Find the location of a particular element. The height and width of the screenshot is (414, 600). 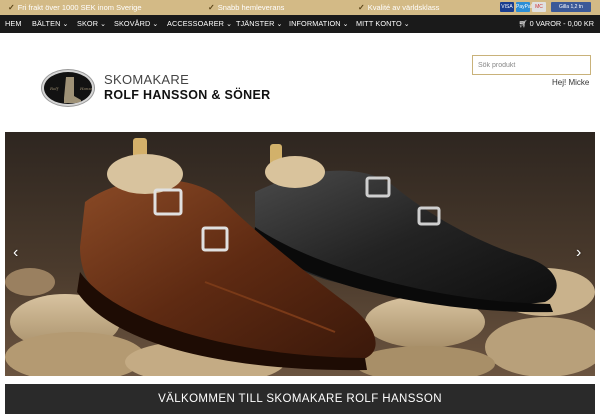

nav-item-accessoarer: ACCESSOARER ⌄ is located at coordinates (199, 24).